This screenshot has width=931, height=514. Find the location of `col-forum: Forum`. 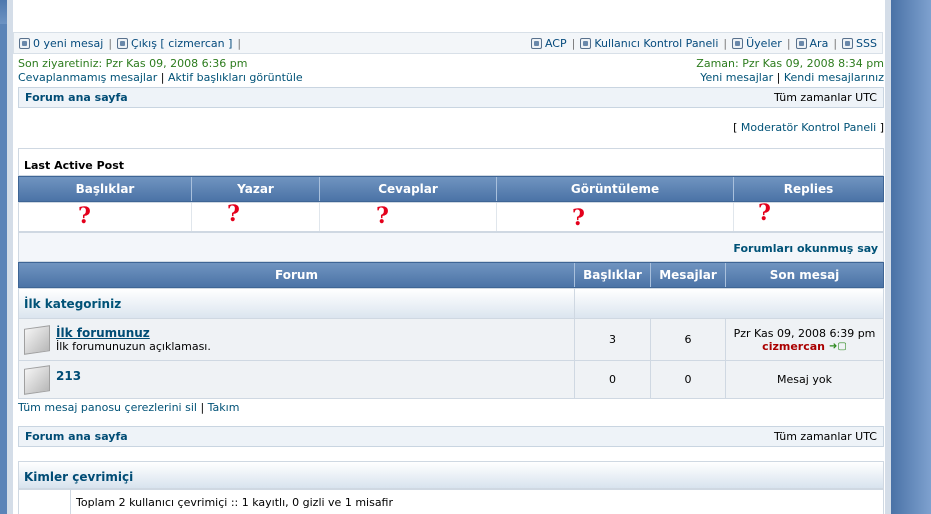

col-forum: Forum is located at coordinates (297, 275).